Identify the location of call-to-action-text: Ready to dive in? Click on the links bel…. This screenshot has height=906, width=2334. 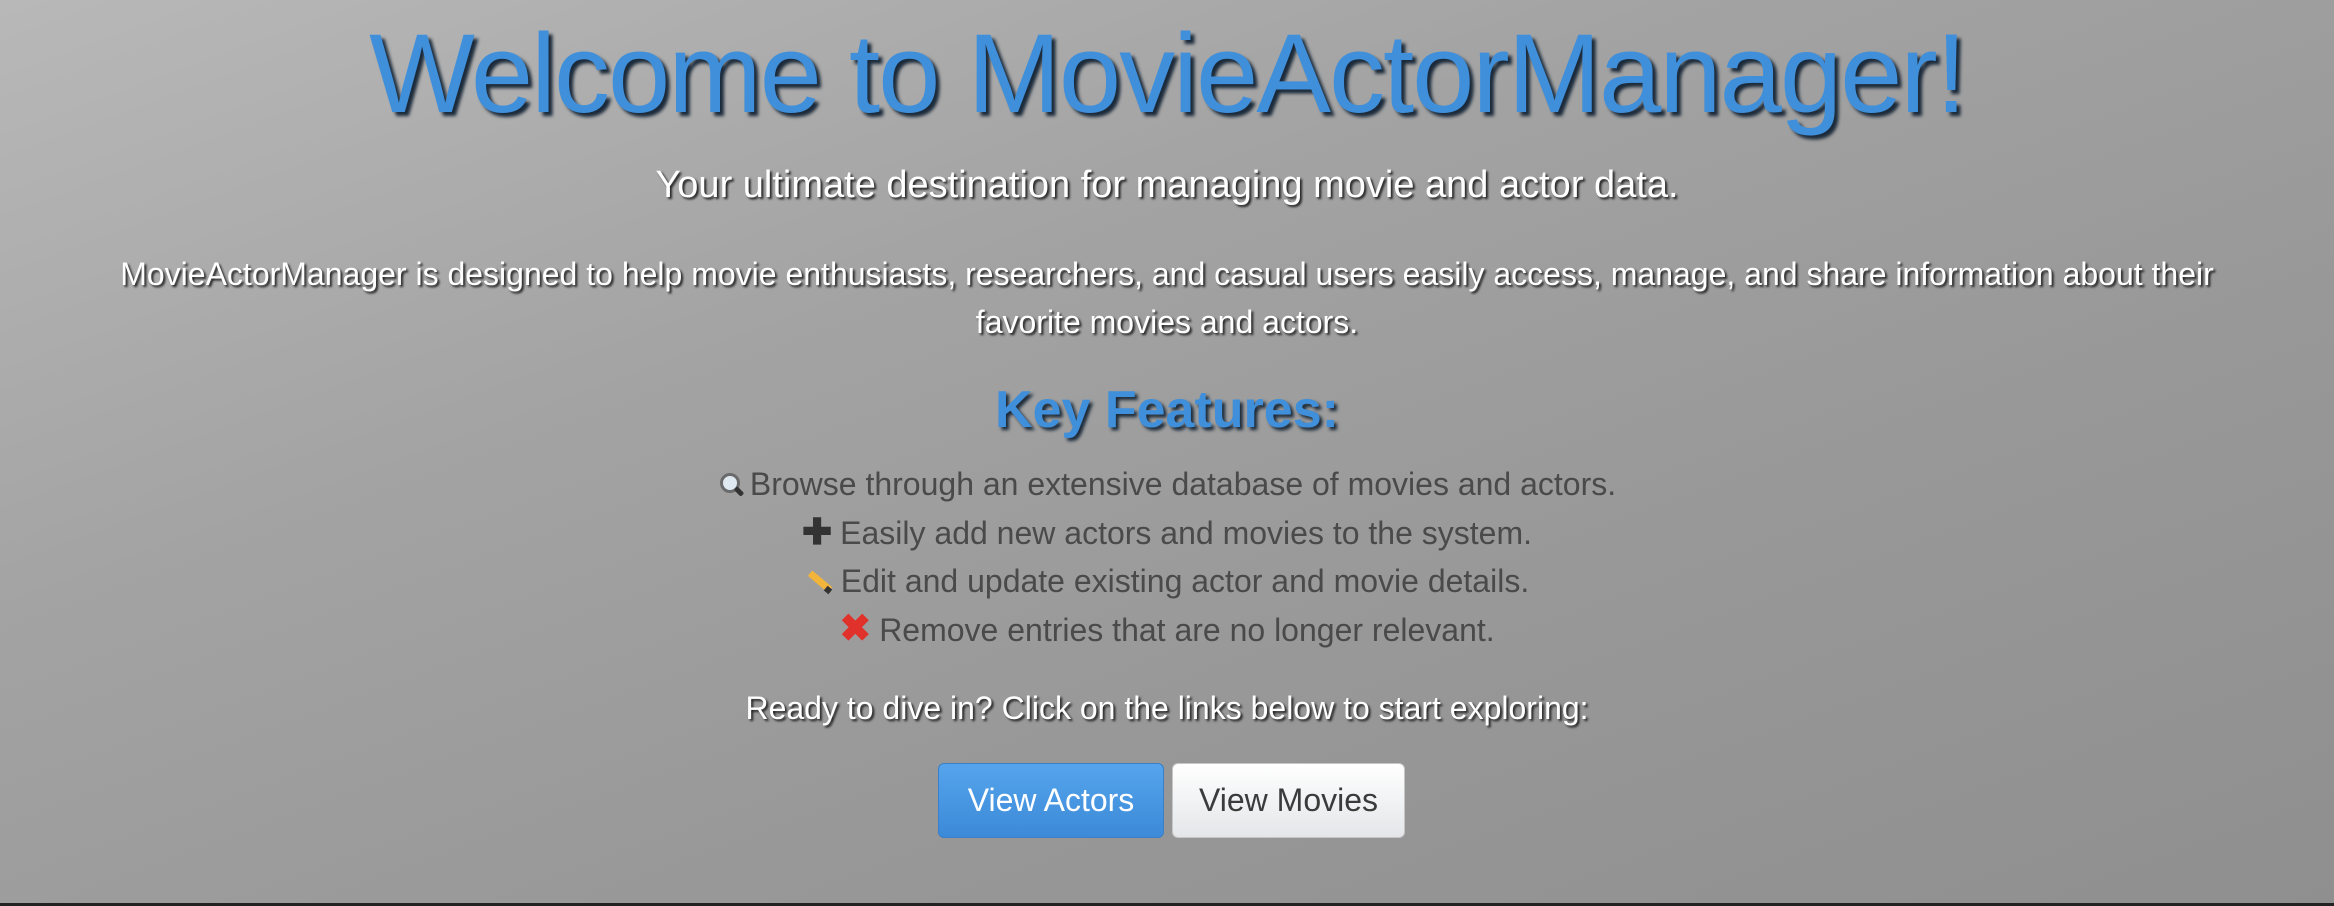
(1167, 708).